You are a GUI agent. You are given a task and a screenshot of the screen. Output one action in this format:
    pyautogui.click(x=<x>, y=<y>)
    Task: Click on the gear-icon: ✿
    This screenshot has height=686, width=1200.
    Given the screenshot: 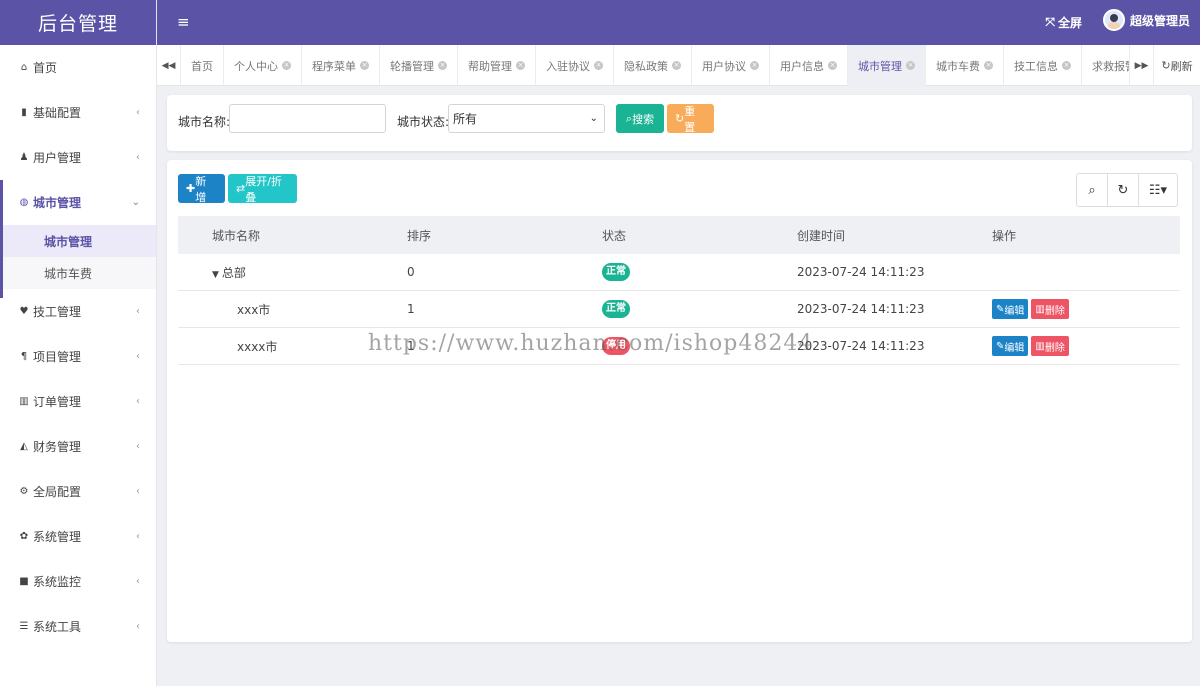 What is the action you would take?
    pyautogui.click(x=24, y=536)
    